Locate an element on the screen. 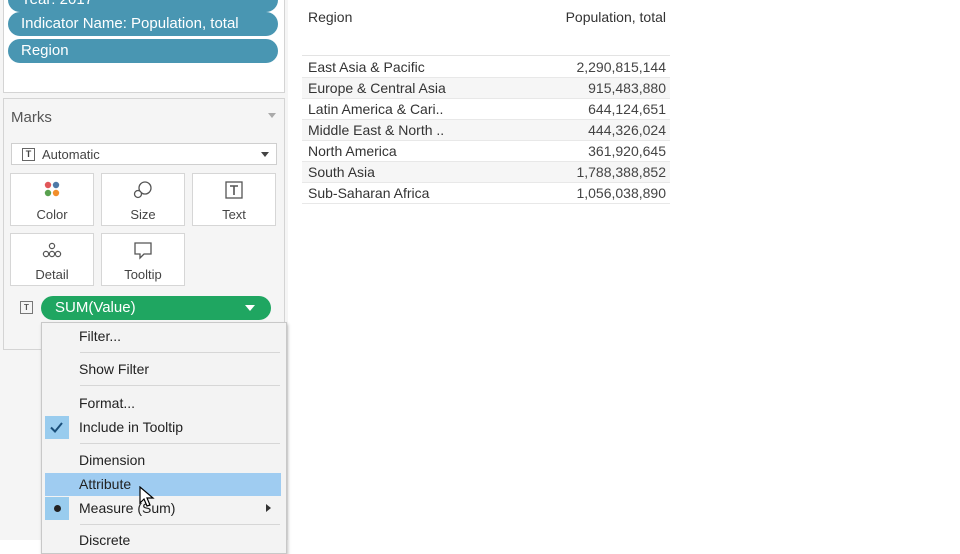  table-row: North America 361,920,645 is located at coordinates (486, 151).